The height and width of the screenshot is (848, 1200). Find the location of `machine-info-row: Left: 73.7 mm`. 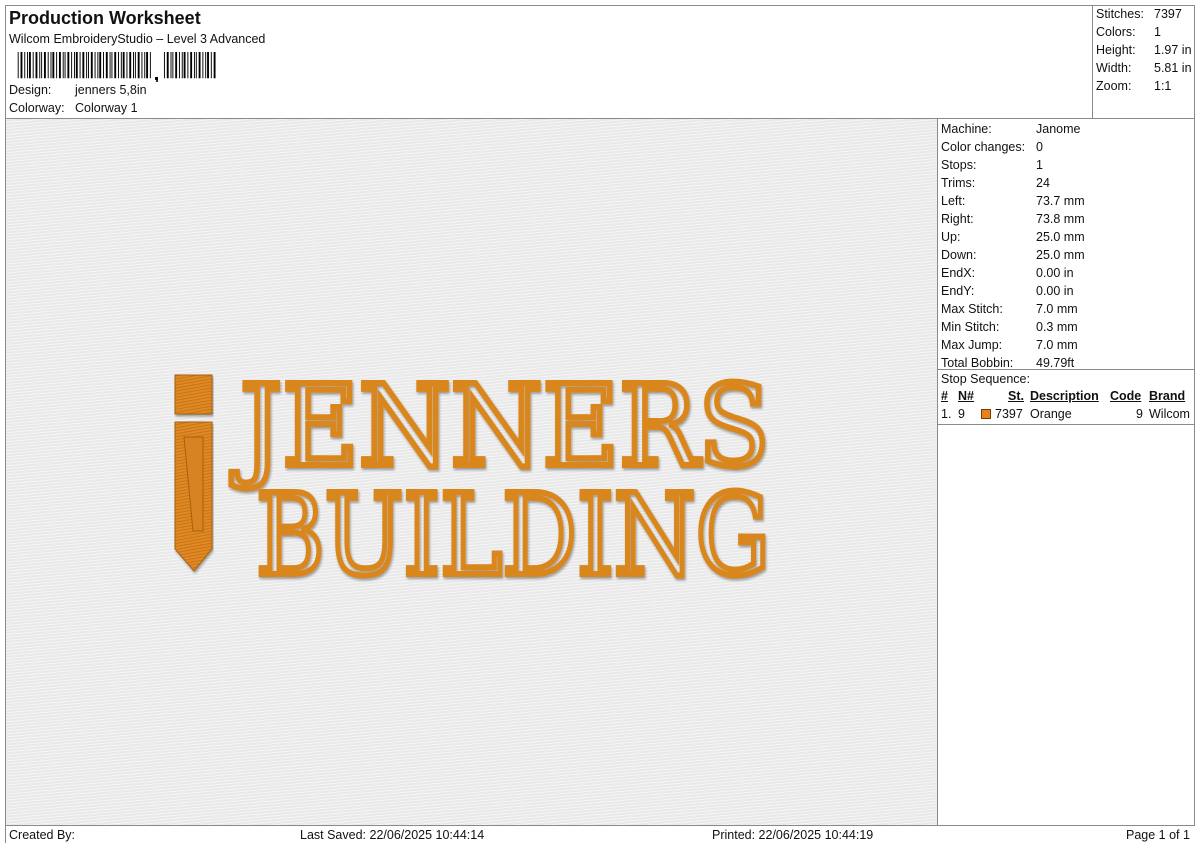

machine-info-row: Left: 73.7 mm is located at coordinates (1013, 201).